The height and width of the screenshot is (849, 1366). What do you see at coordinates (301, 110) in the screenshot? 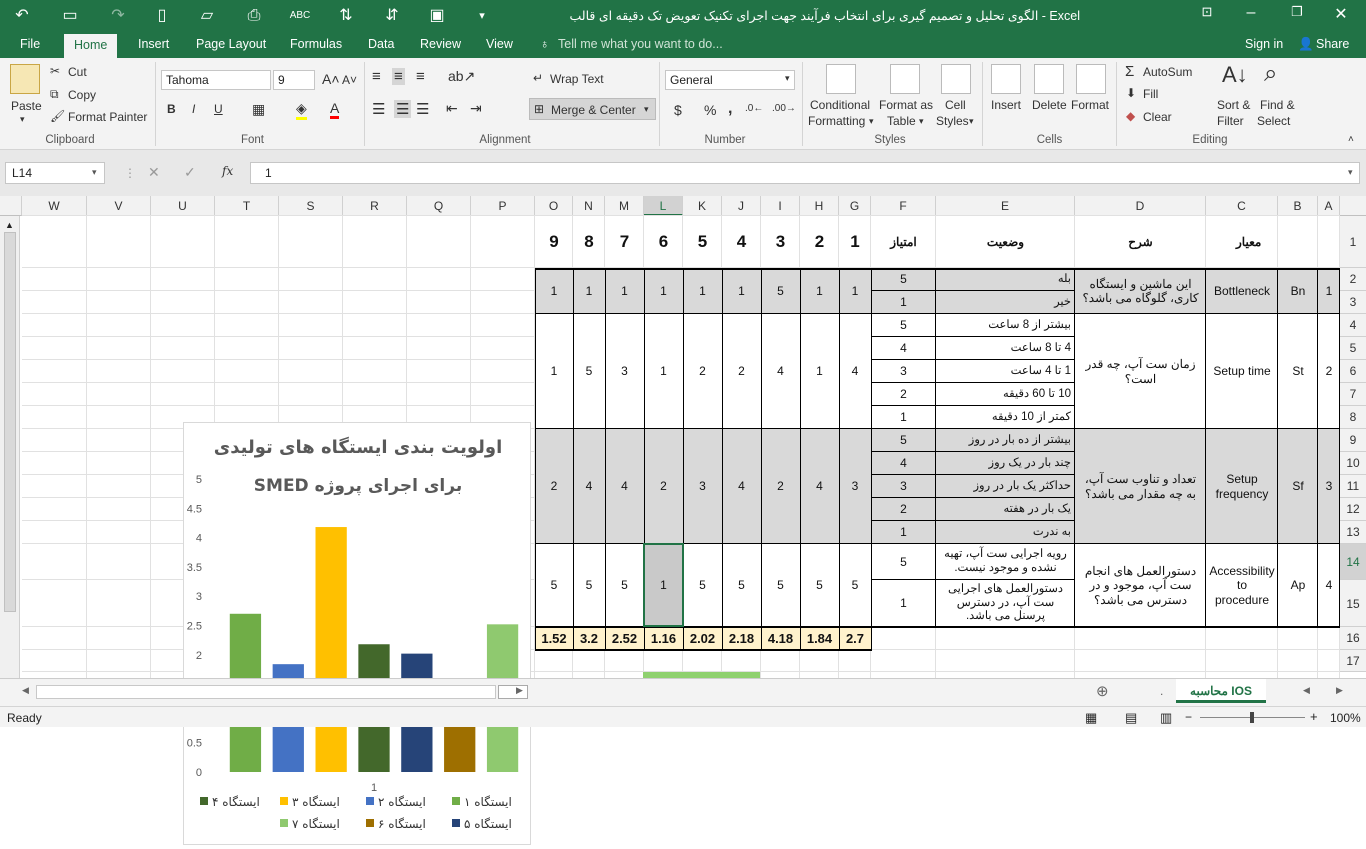
I see `fill-color-icon: ◈` at bounding box center [301, 110].